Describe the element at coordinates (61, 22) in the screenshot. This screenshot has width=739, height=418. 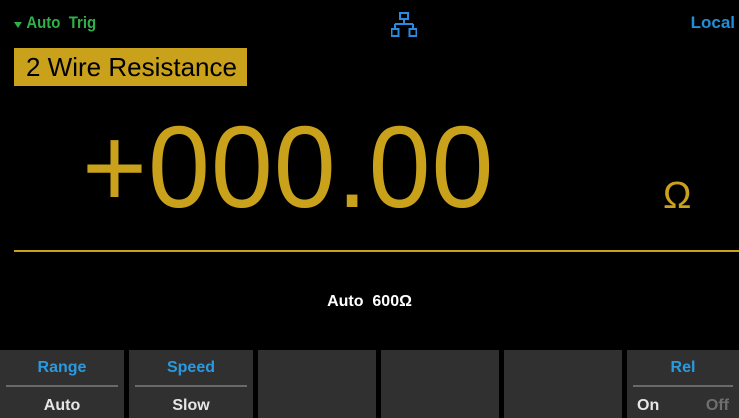
I see `trigger-mode-text: Auto Trig` at that location.